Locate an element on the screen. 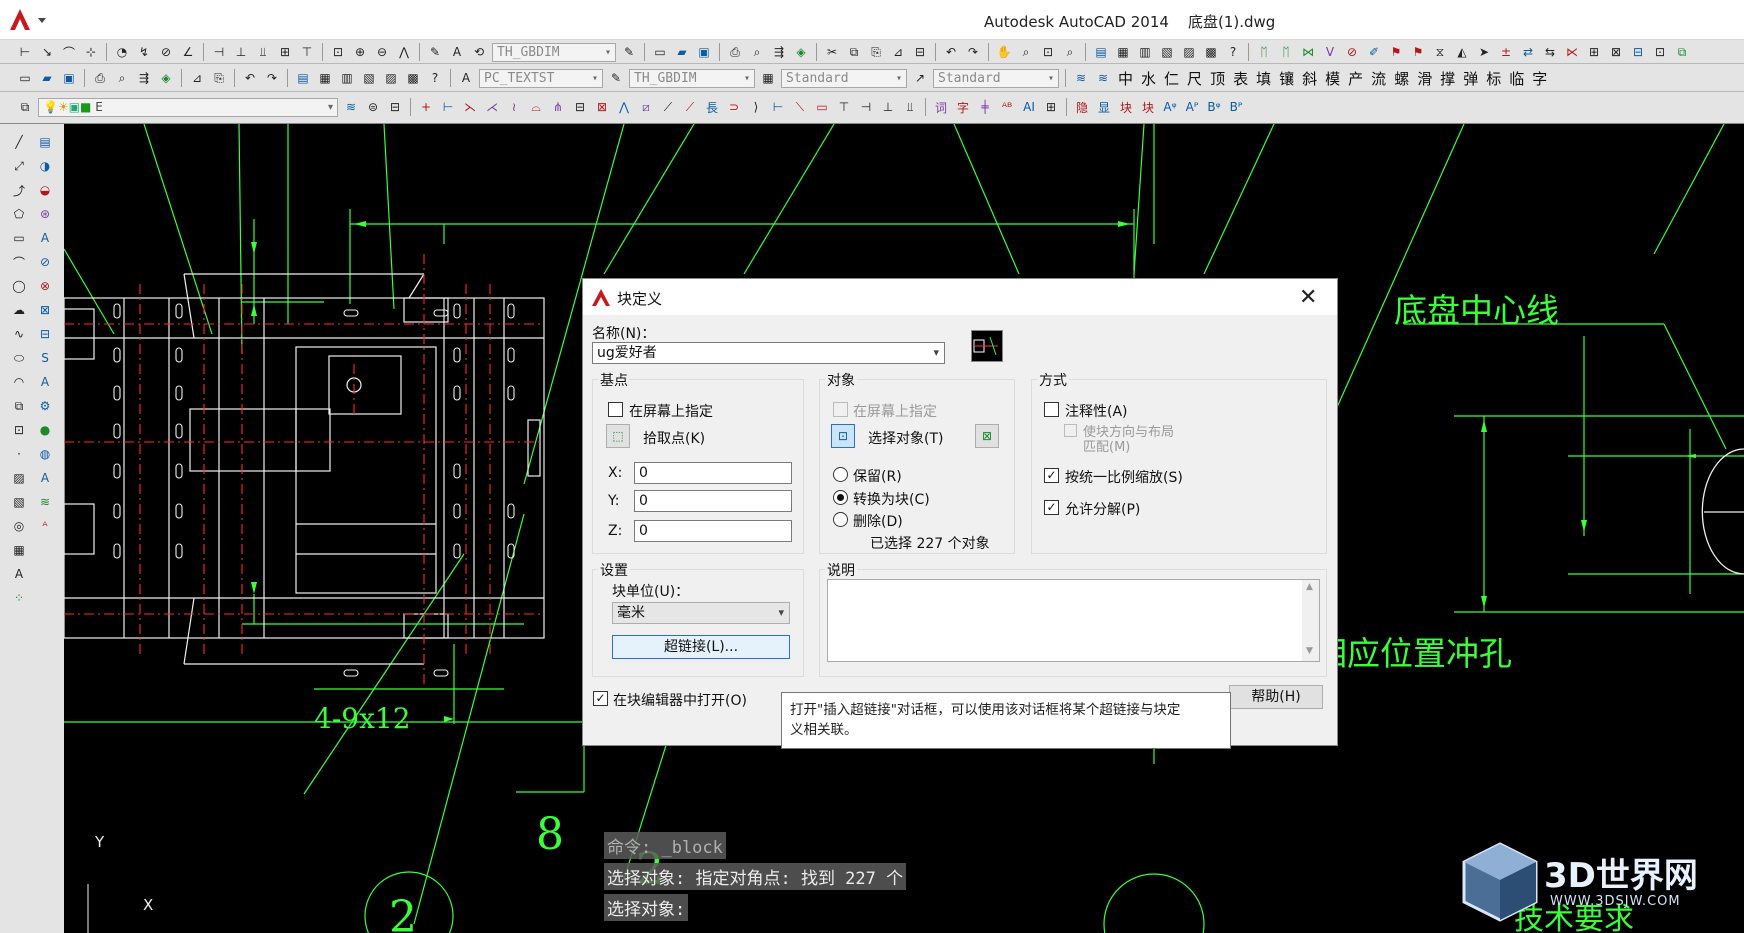 This screenshot has width=1744, height=933. insert-block-icon: ⧉ is located at coordinates (19, 406).